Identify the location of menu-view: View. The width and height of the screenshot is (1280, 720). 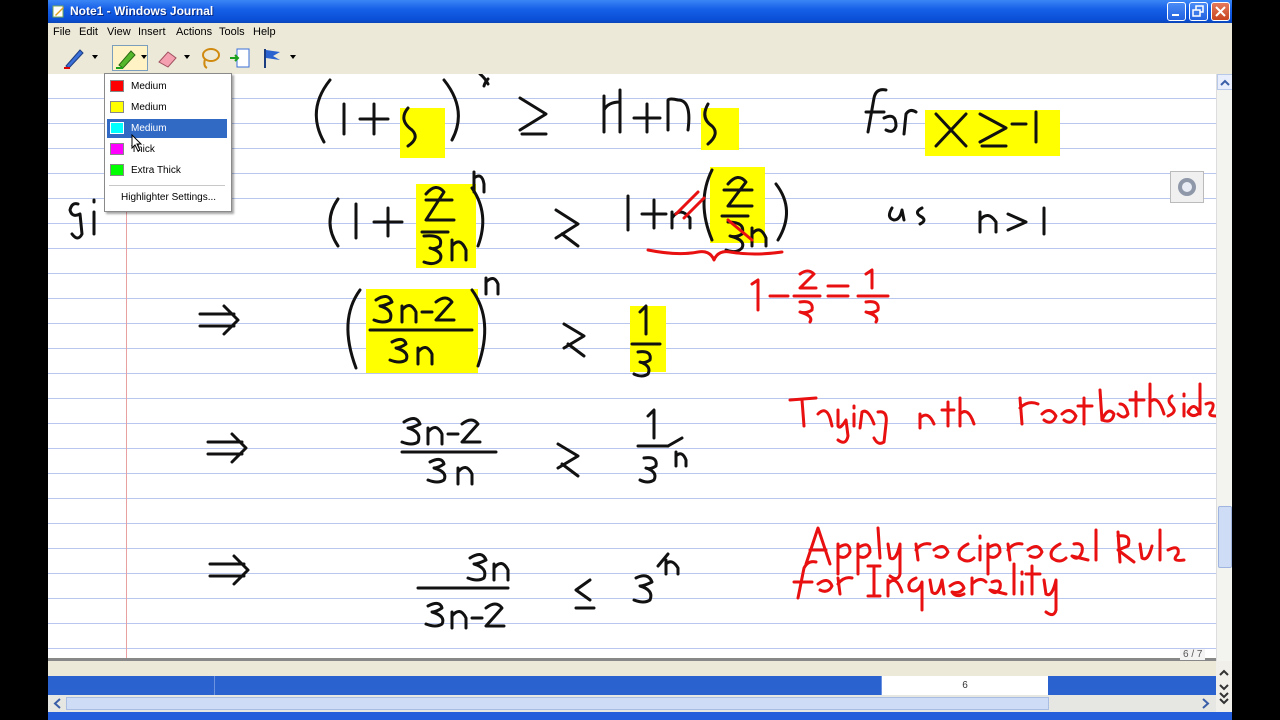
(119, 32).